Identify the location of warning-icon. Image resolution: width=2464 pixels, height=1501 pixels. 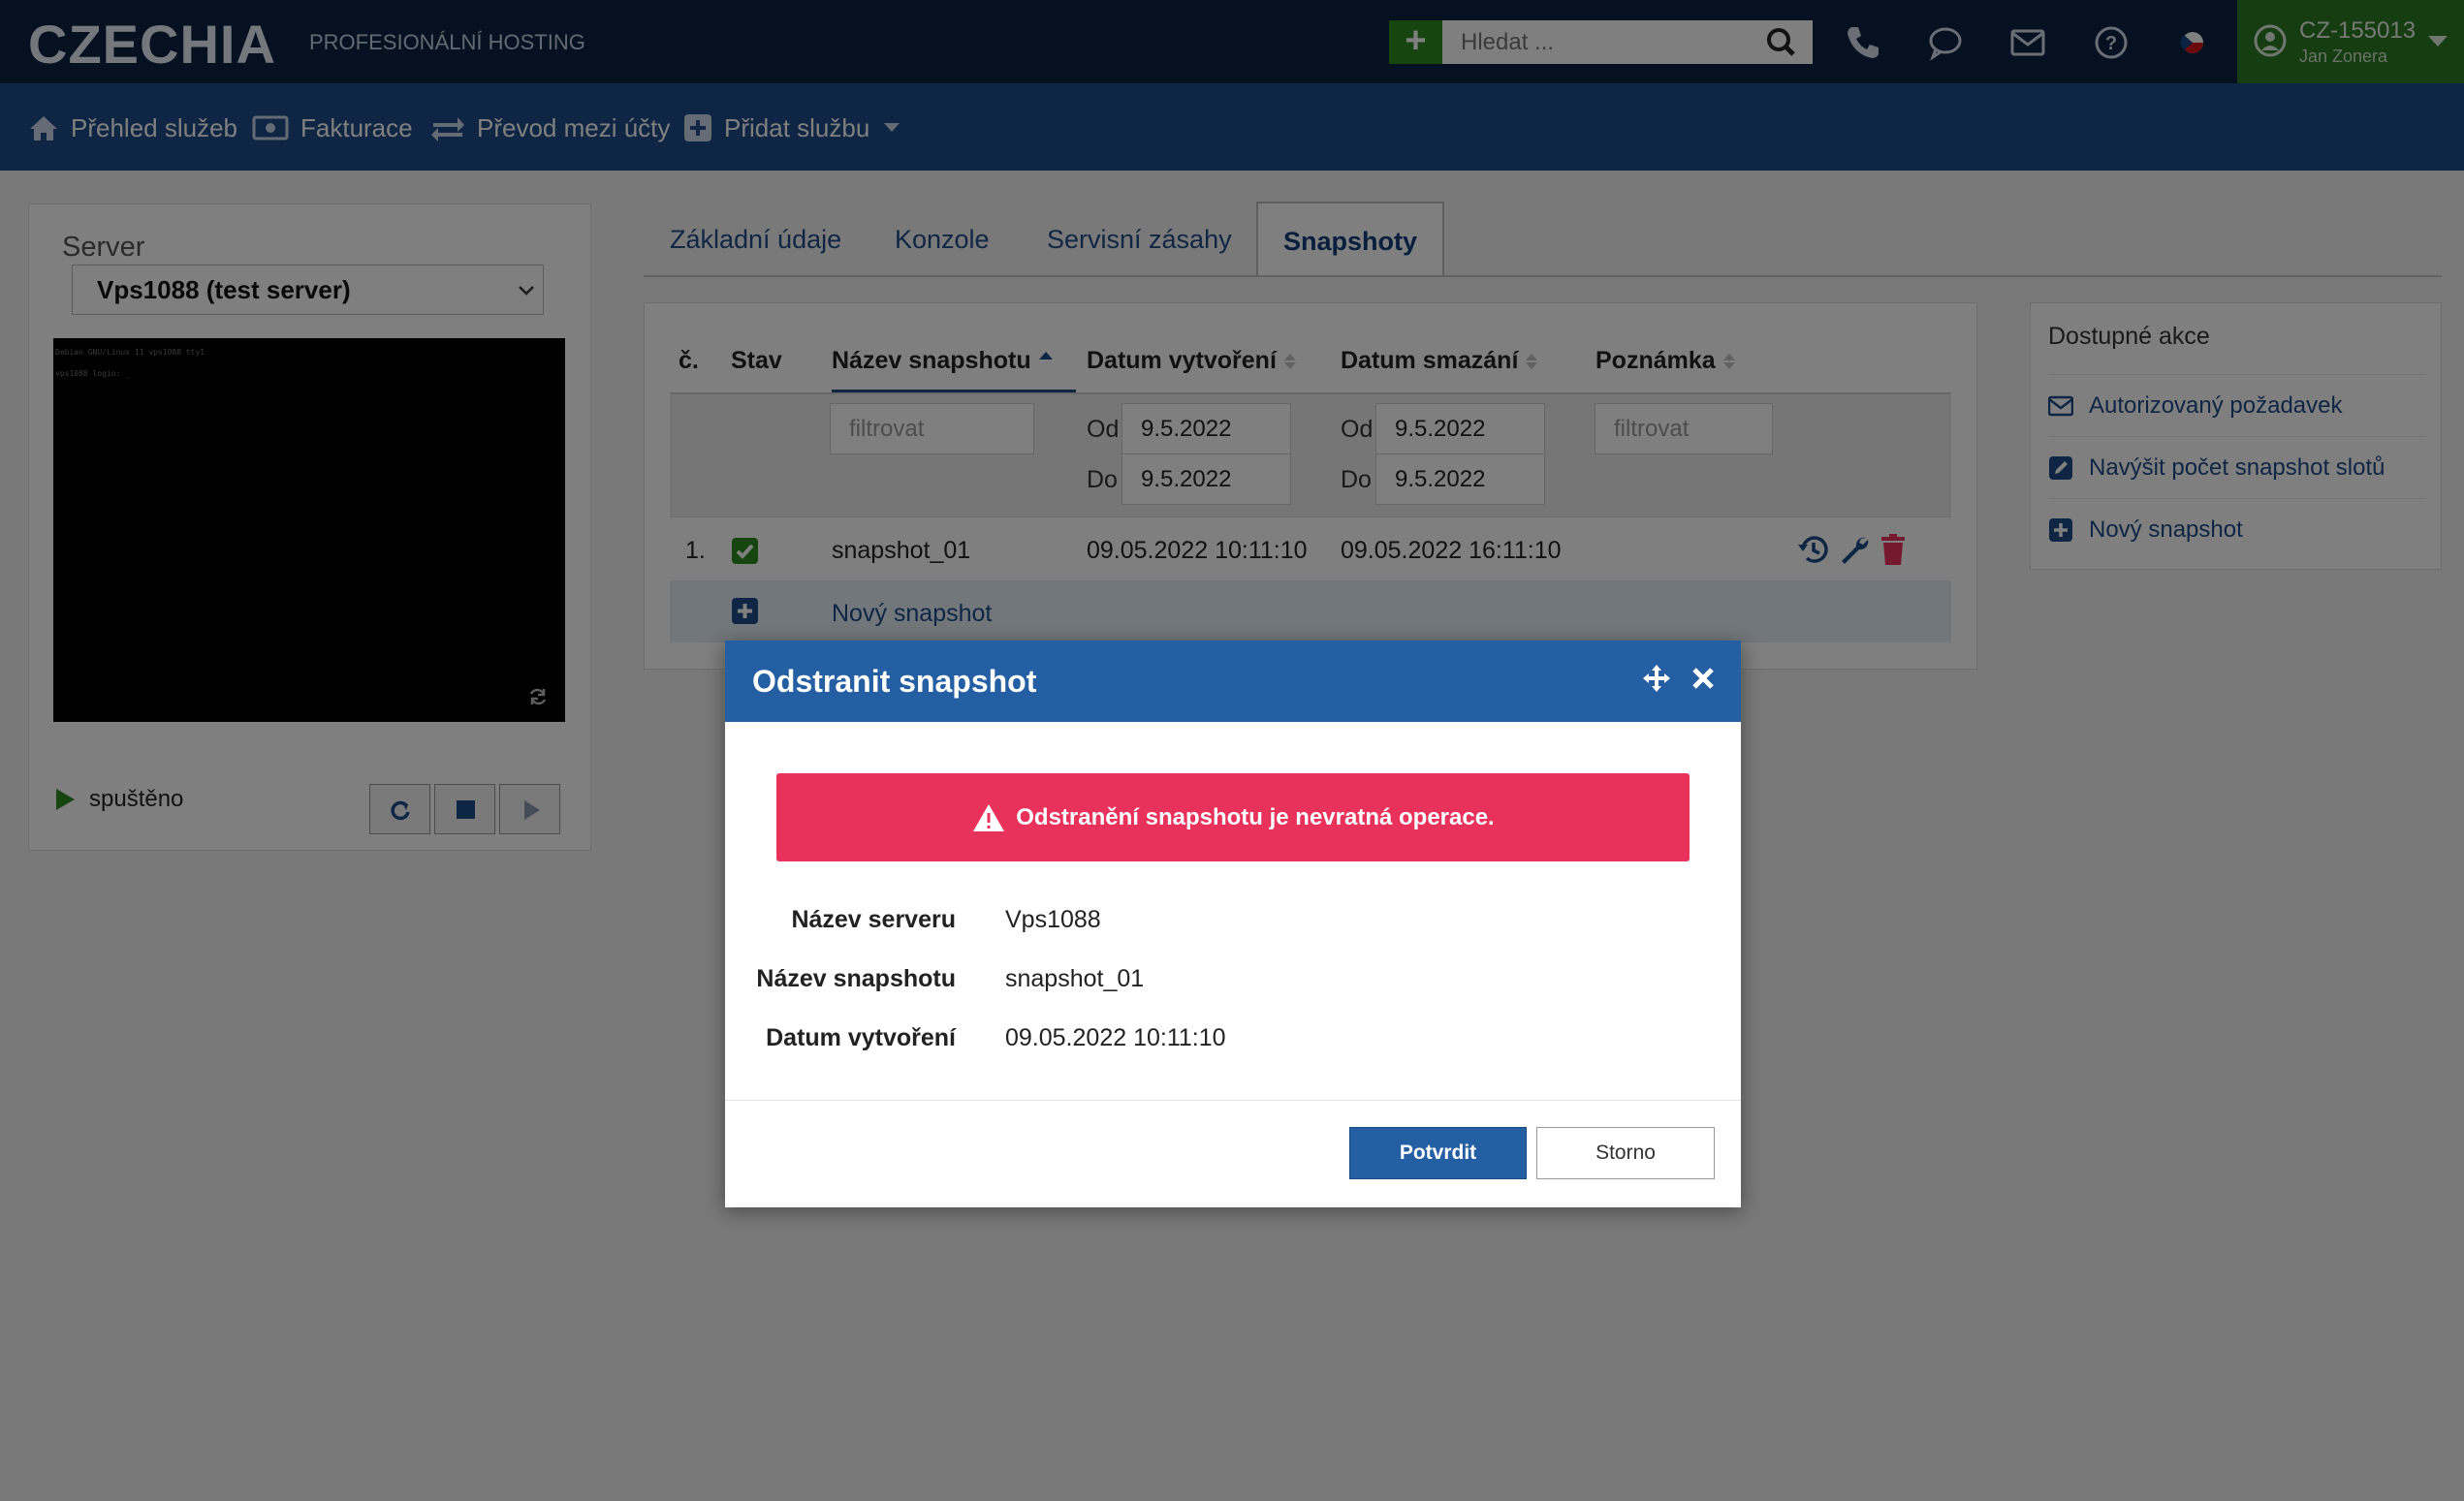
(989, 817).